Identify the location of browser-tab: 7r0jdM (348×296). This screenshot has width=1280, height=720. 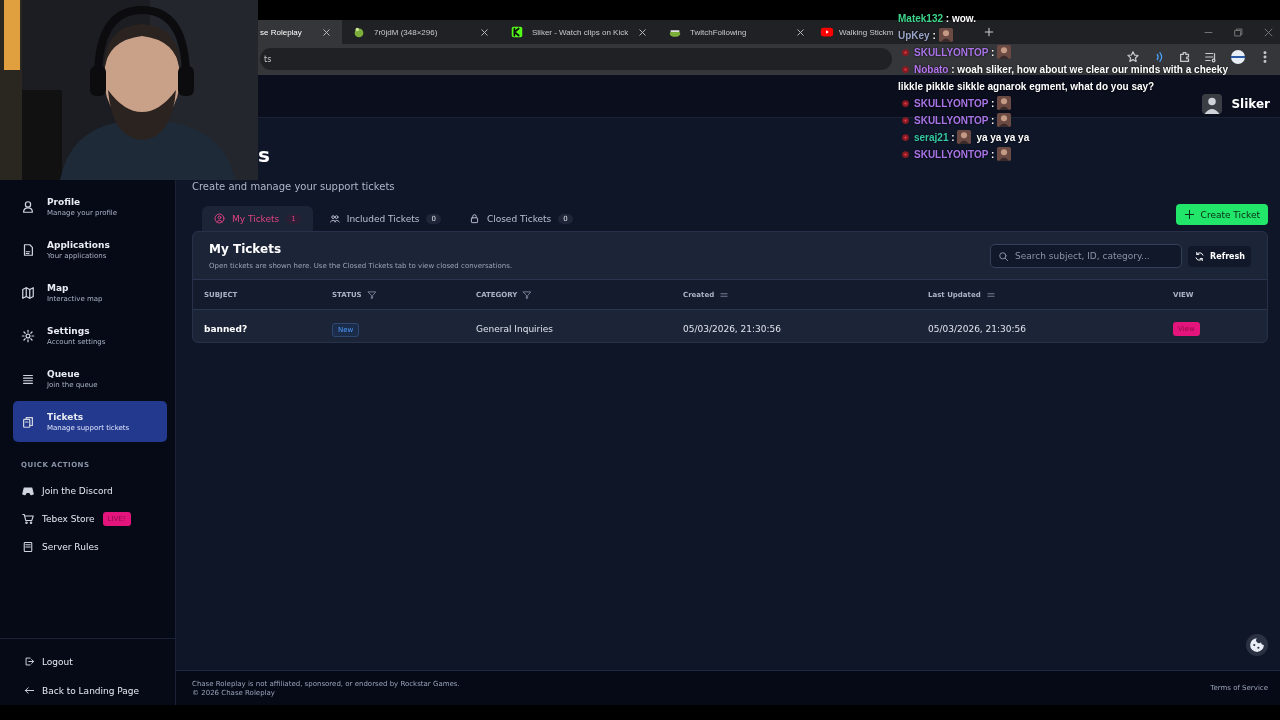
(421, 32).